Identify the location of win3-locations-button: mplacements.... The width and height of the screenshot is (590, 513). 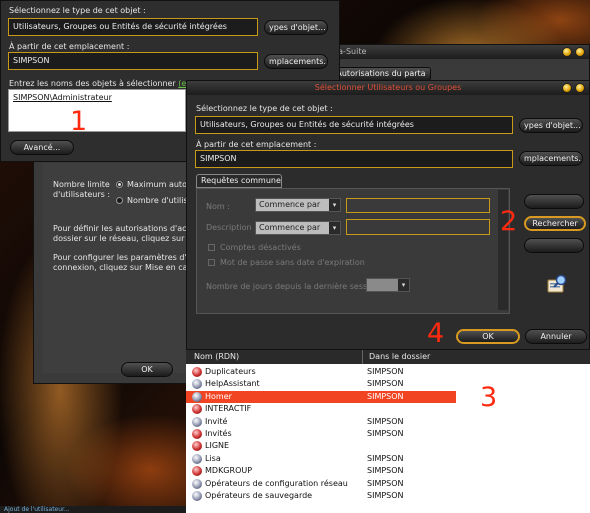
(551, 158).